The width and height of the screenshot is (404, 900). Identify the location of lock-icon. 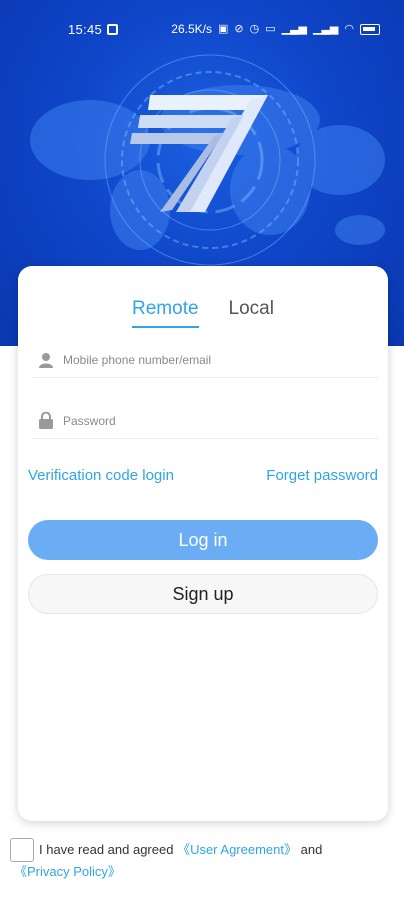
(46, 421).